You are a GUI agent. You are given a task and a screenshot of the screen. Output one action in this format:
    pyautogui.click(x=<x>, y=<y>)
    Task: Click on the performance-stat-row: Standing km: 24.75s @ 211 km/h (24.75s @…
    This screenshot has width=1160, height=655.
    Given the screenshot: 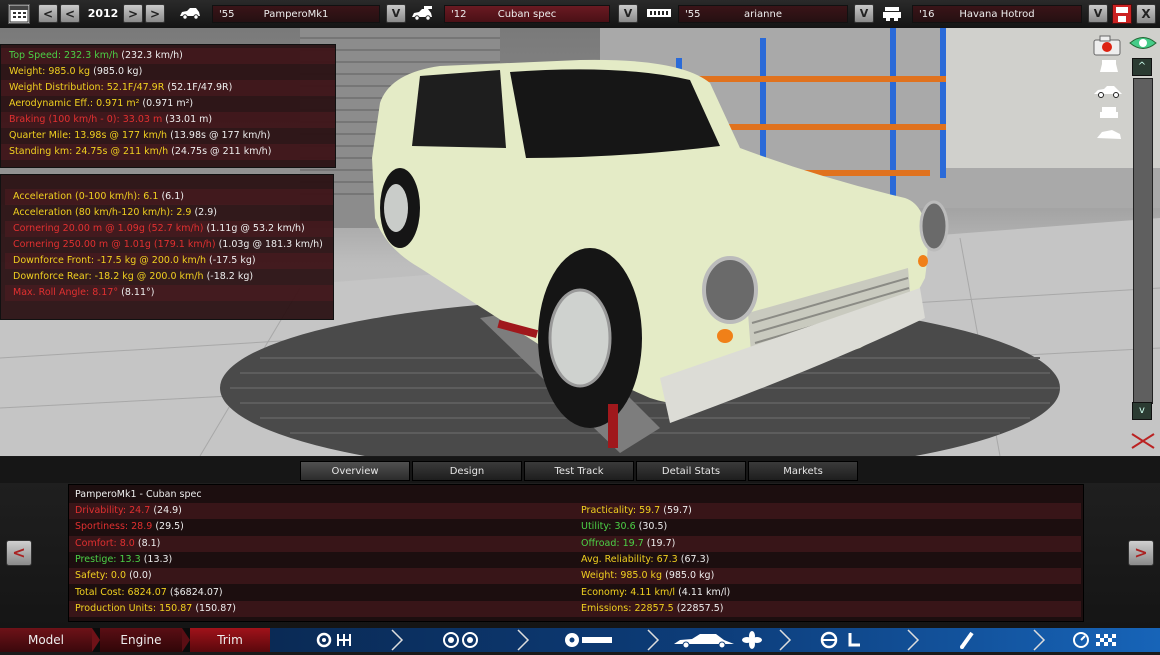 What is the action you would take?
    pyautogui.click(x=168, y=152)
    